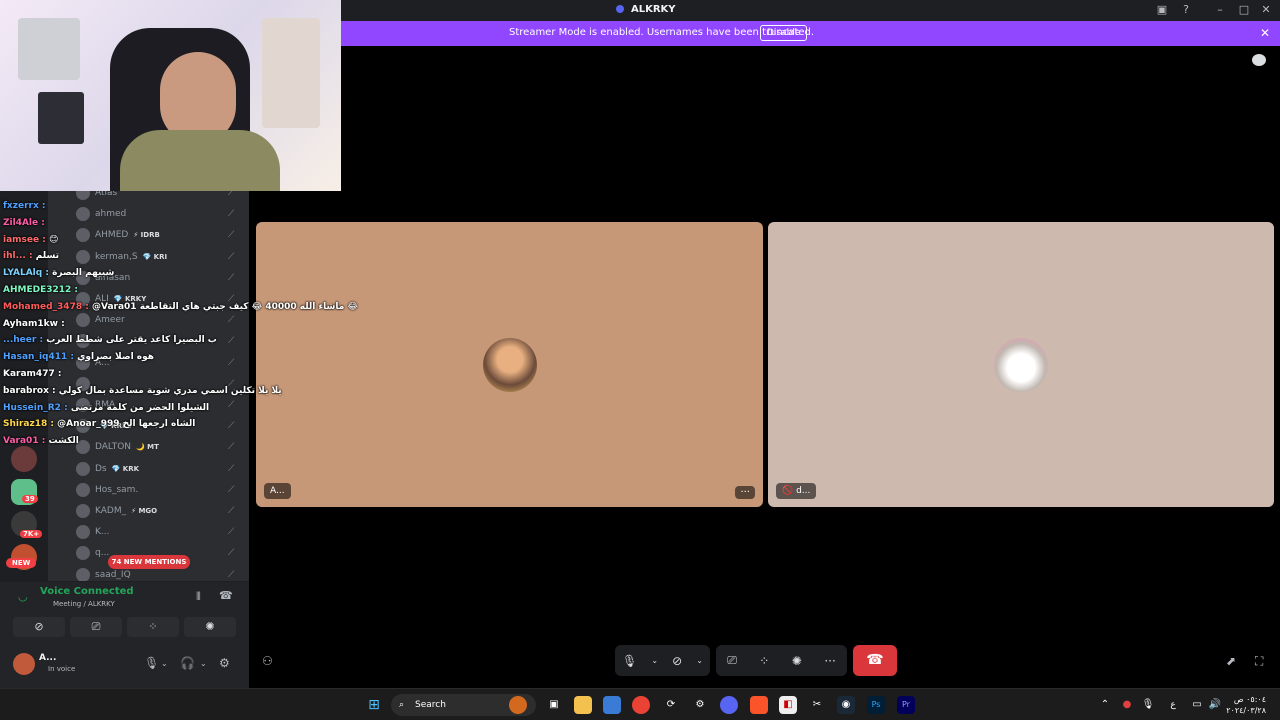  Describe the element at coordinates (200, 160) in the screenshot. I see `streamer-body` at that location.